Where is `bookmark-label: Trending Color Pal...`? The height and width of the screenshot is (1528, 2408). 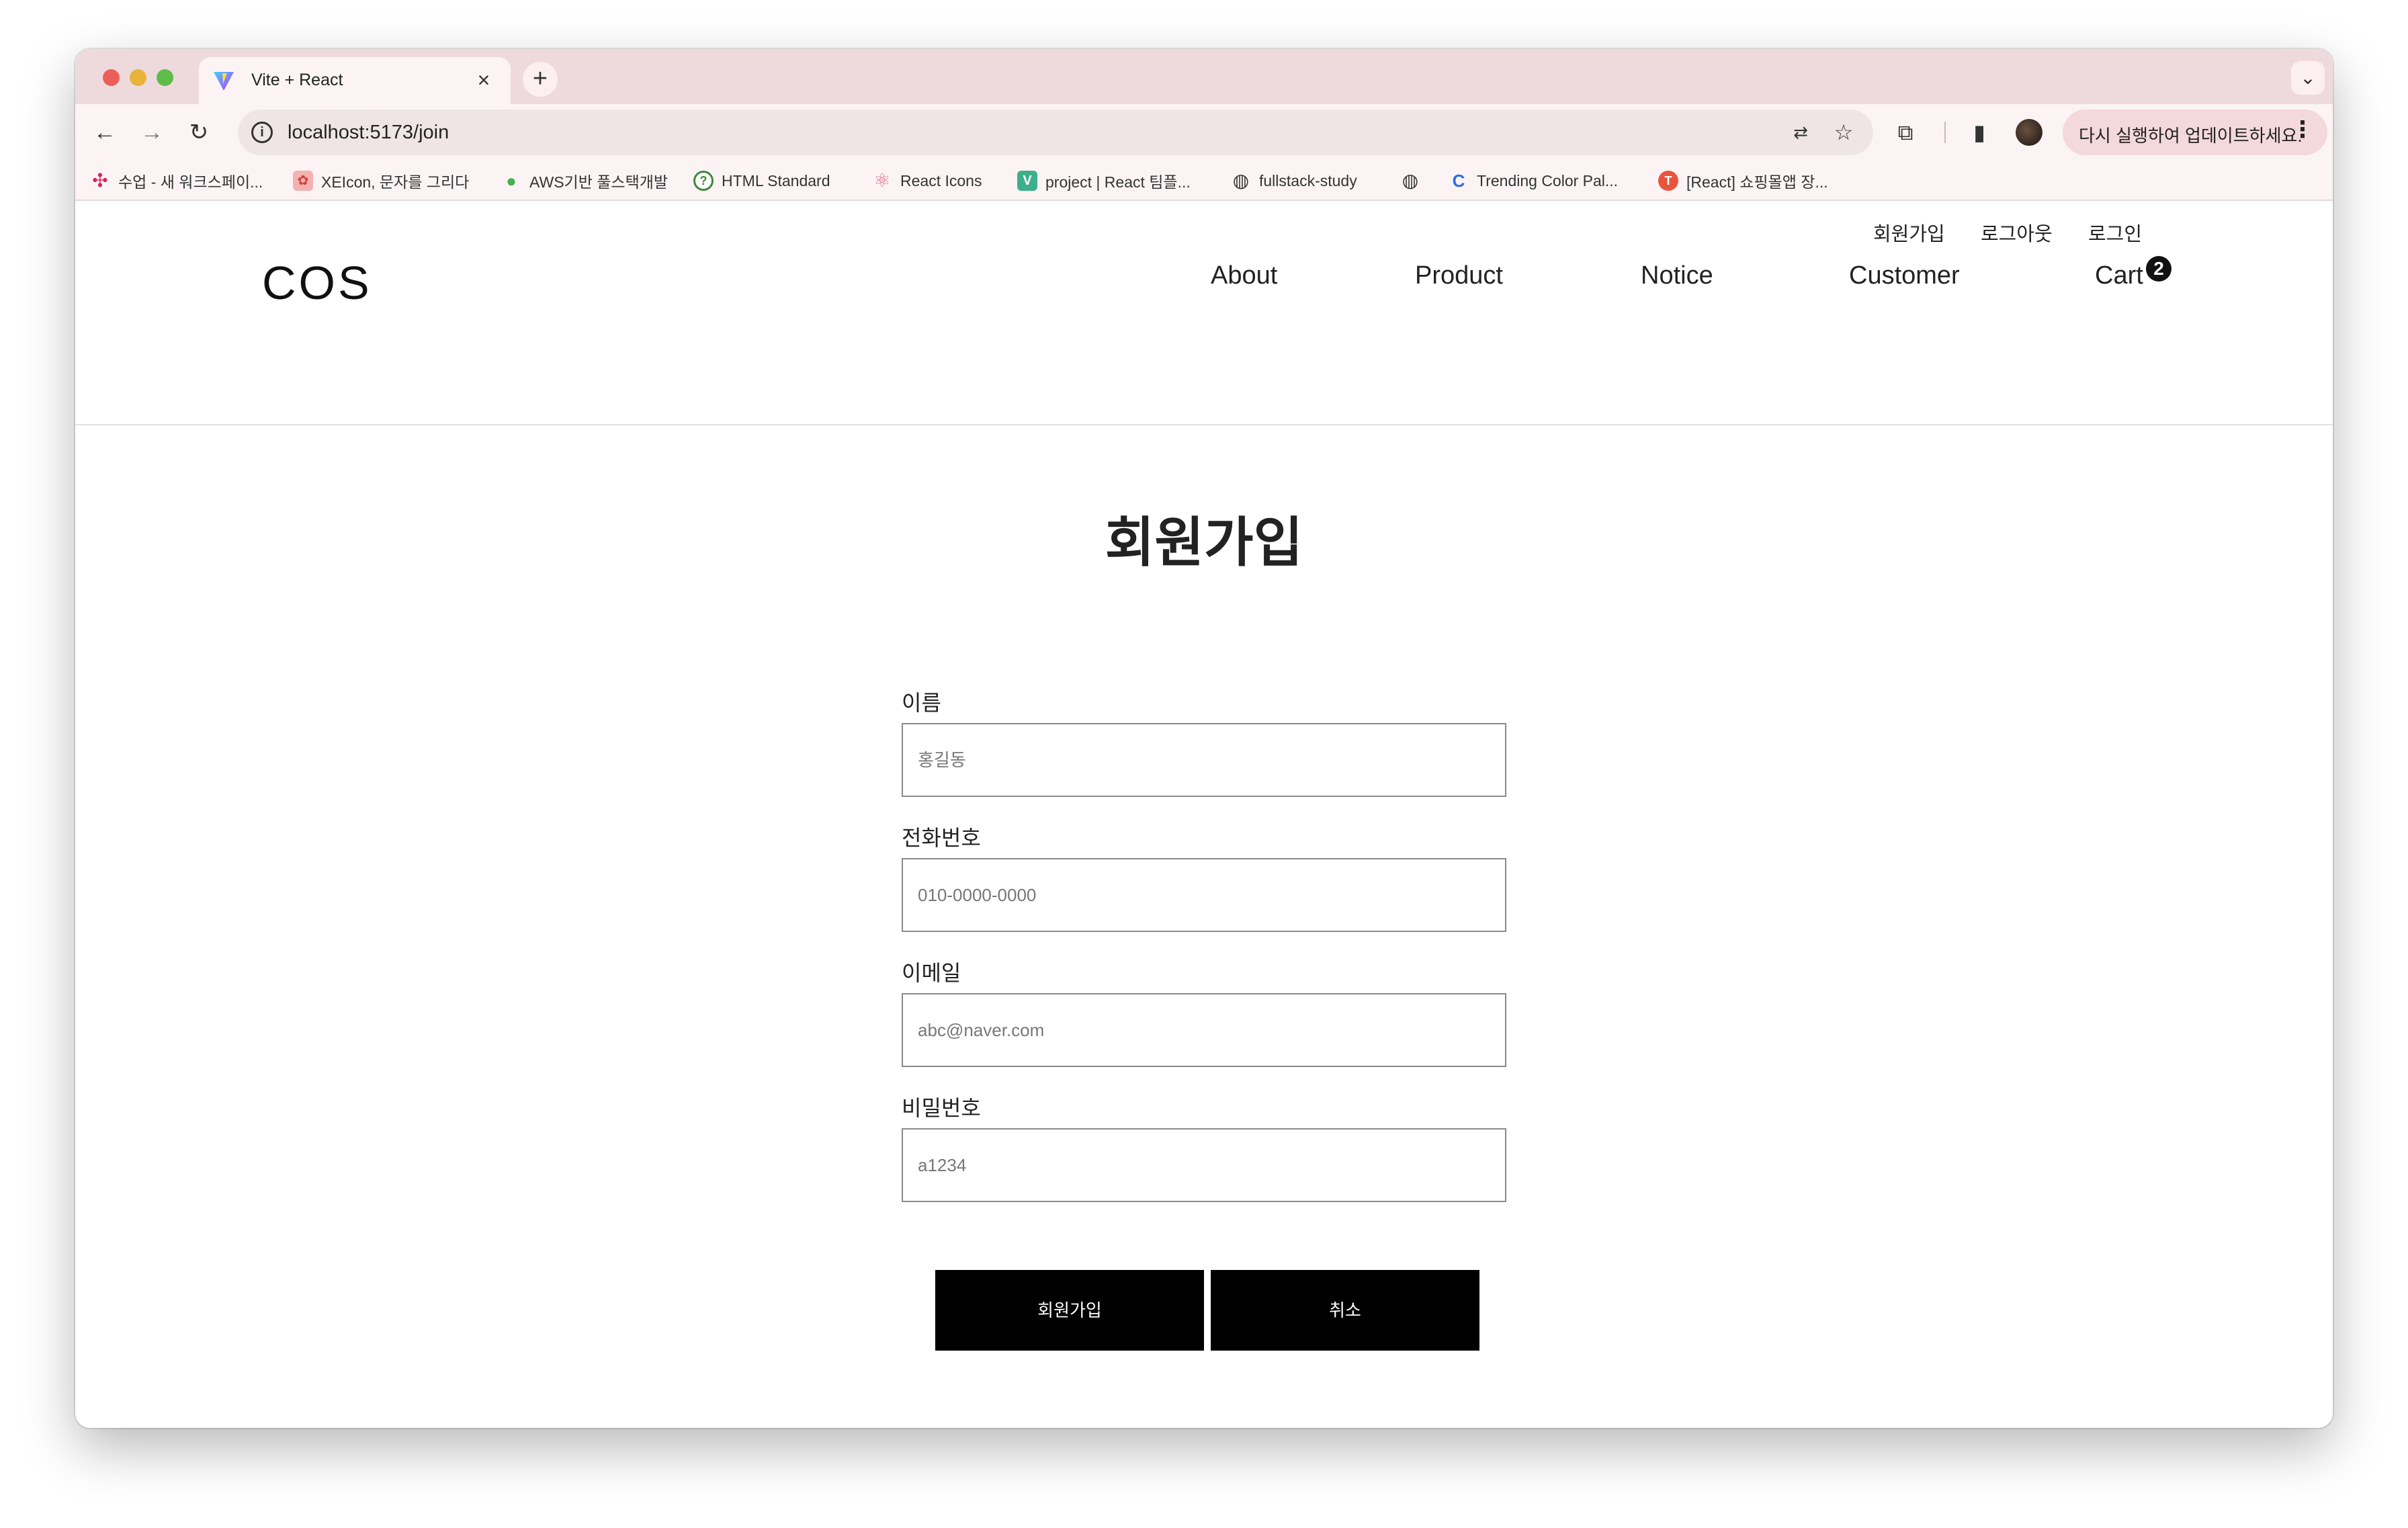 bookmark-label: Trending Color Pal... is located at coordinates (1548, 180).